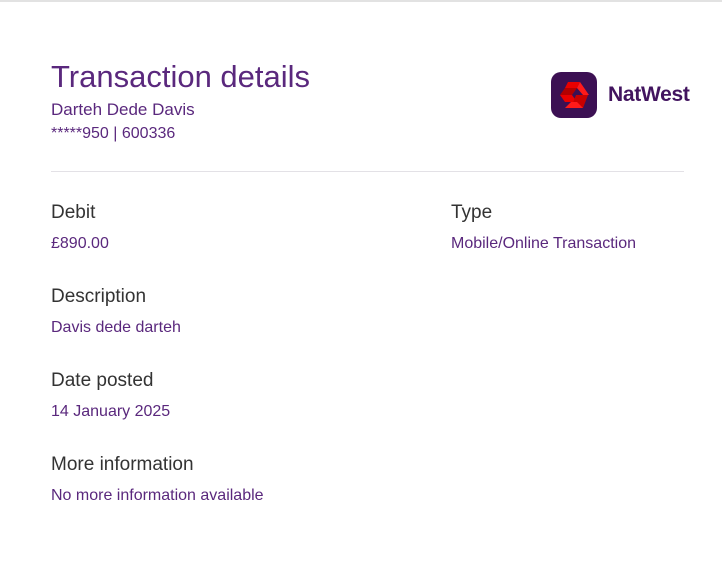  What do you see at coordinates (123, 109) in the screenshot?
I see `account-holder-name: Darteh Dede Davis` at bounding box center [123, 109].